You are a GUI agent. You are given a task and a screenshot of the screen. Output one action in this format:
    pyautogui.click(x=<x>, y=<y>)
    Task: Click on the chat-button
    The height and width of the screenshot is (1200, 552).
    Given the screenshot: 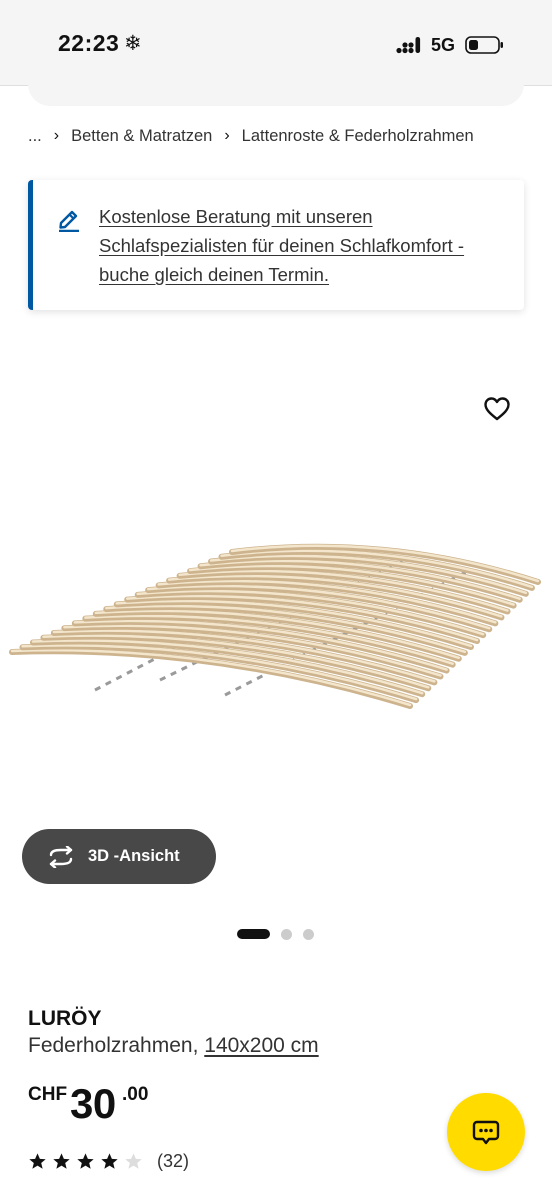 What is the action you would take?
    pyautogui.click(x=486, y=1132)
    